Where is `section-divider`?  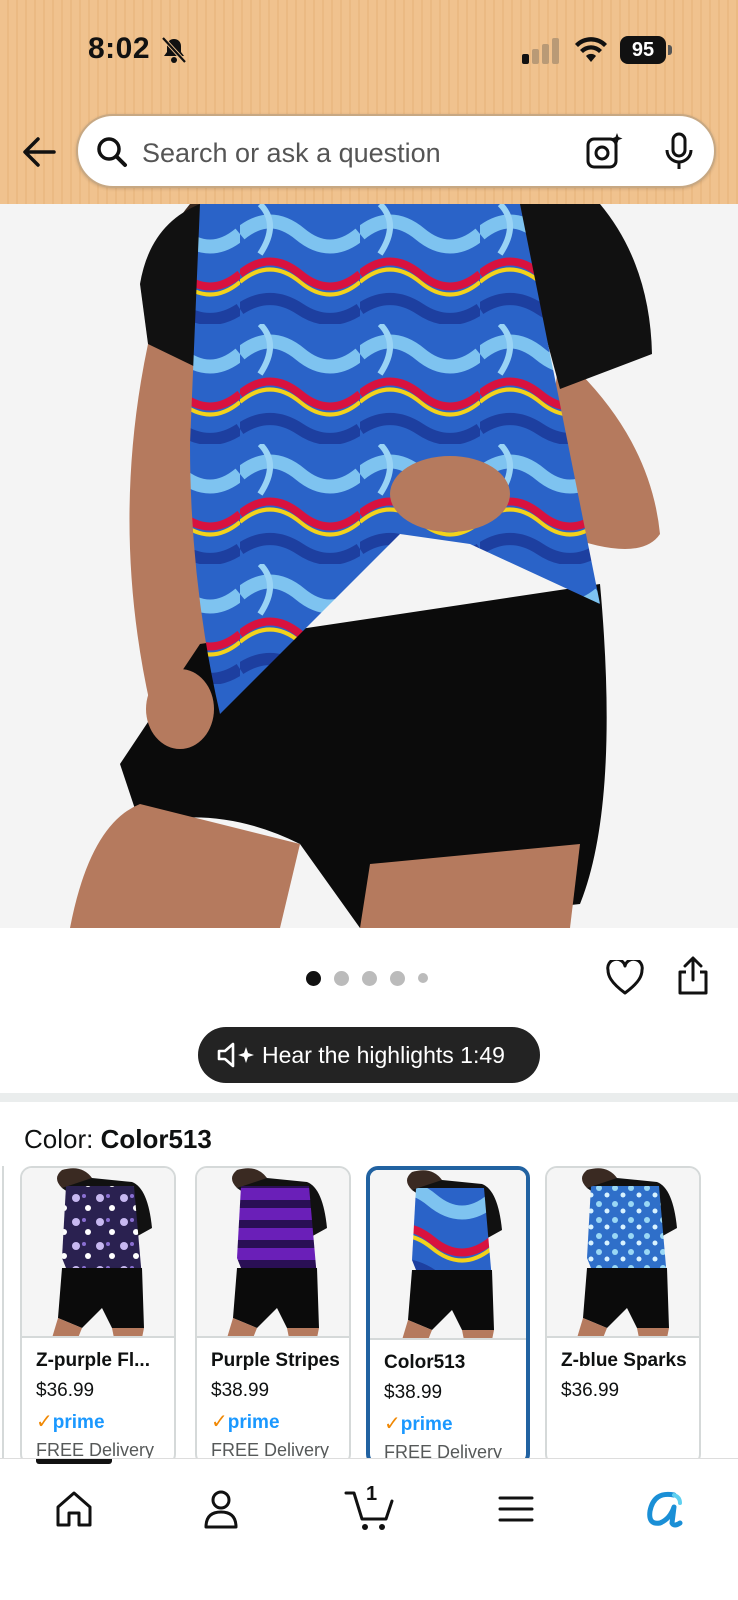
section-divider is located at coordinates (369, 1097).